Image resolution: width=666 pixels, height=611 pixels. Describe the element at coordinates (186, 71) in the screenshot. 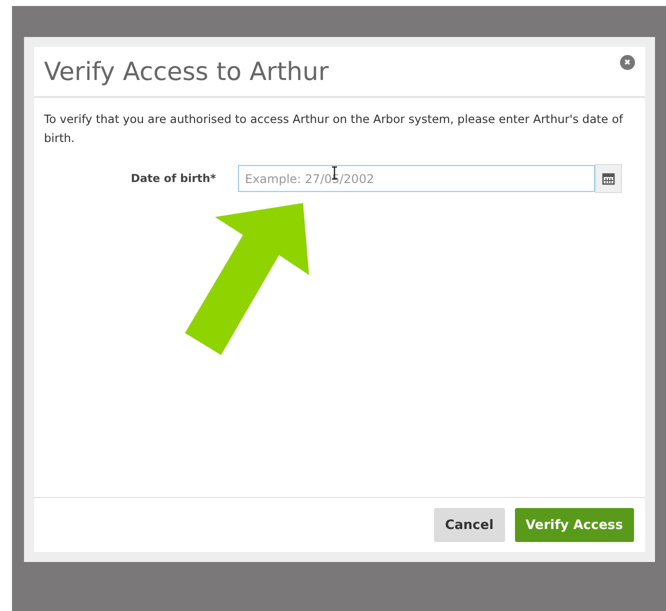

I see `dialog-title: Verify Access to Arthur` at that location.